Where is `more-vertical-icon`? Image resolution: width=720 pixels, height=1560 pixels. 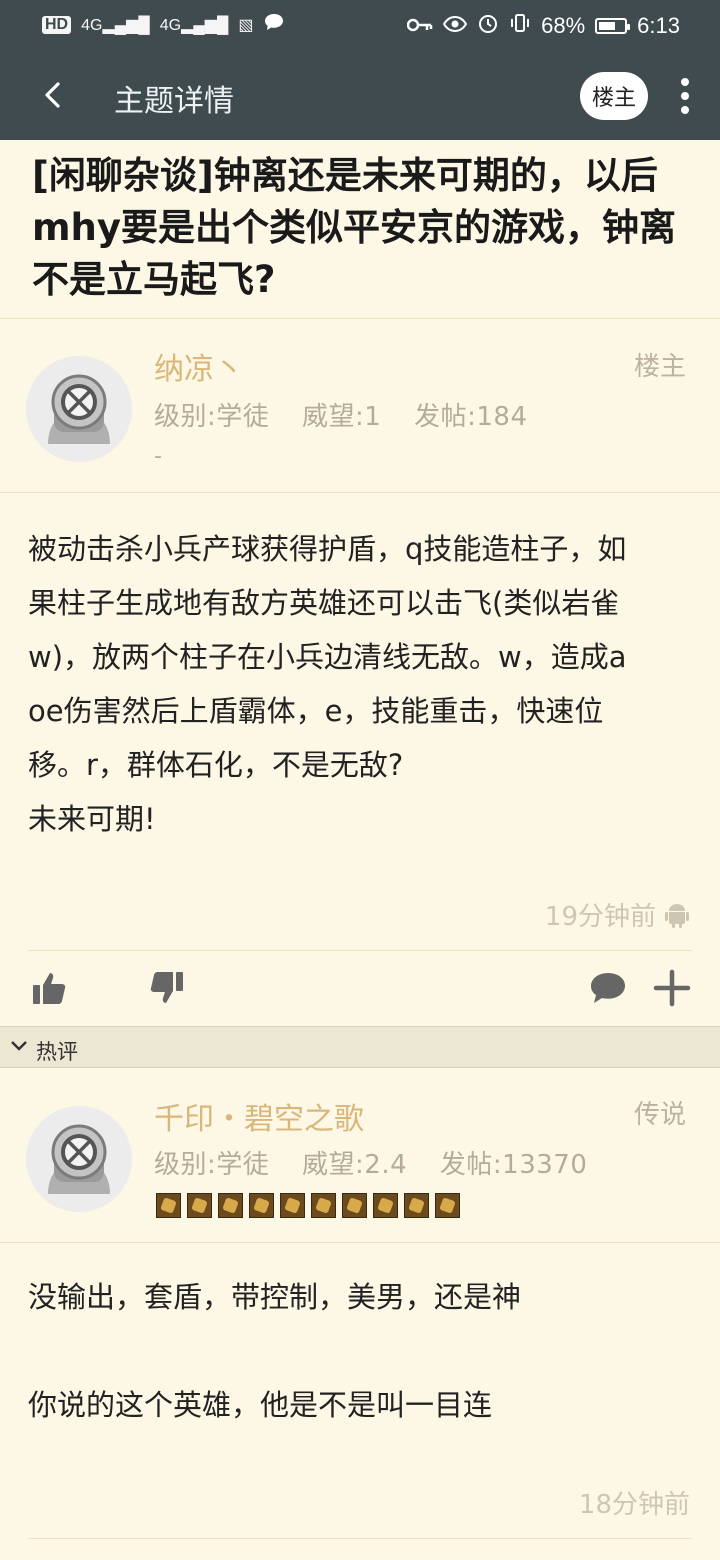
more-vertical-icon is located at coordinates (685, 96).